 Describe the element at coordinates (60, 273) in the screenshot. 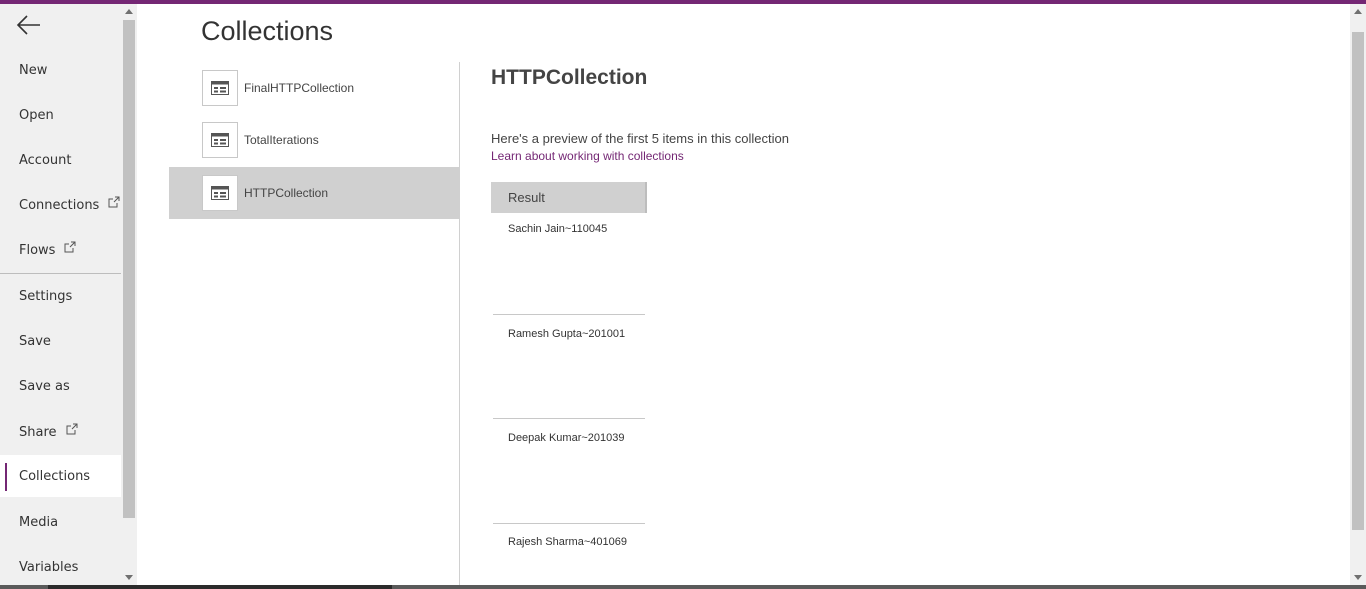

I see `sidebar-divider` at that location.